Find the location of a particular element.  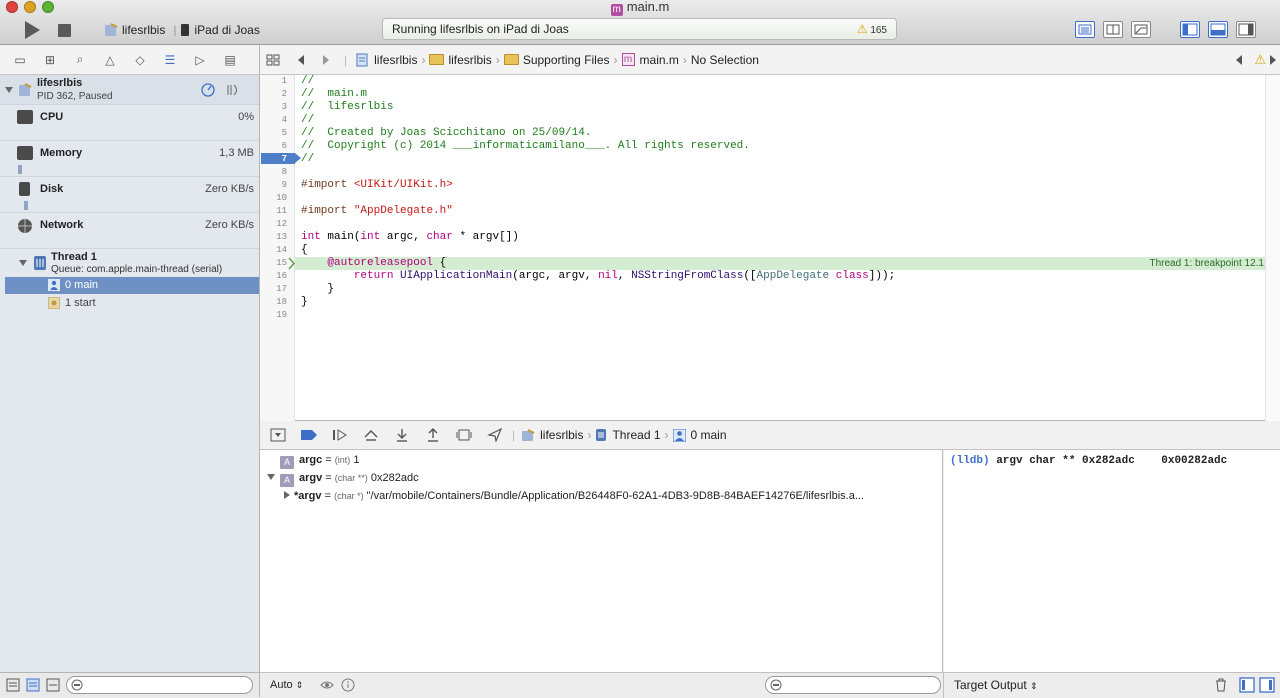

forward-arrow-icon is located at coordinates (326, 60).